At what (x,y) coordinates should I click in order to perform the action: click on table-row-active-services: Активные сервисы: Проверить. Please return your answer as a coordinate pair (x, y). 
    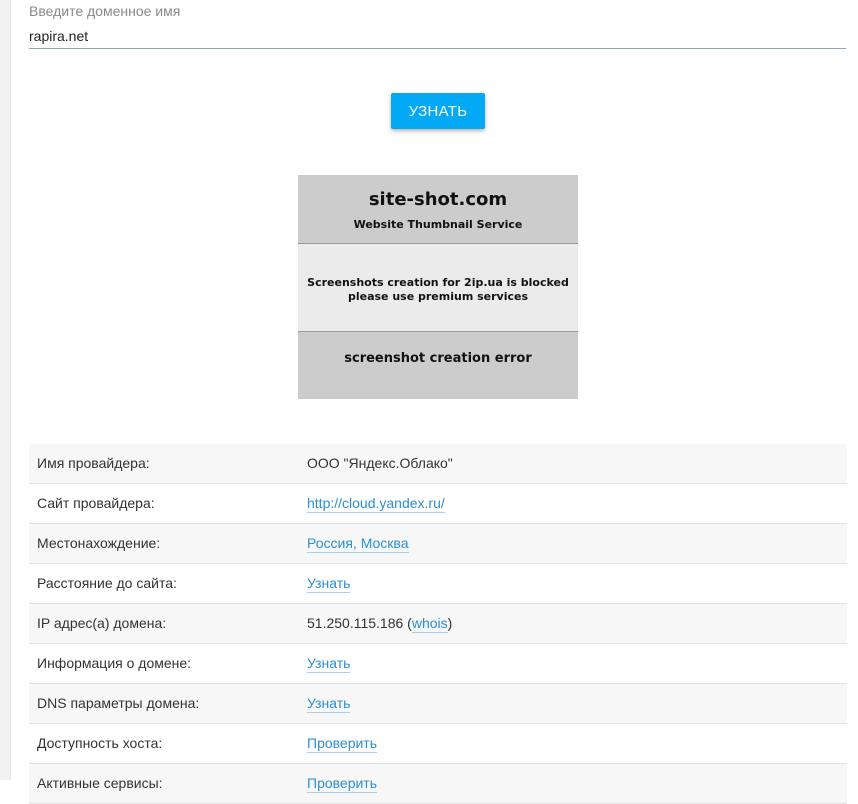
    Looking at the image, I should click on (438, 784).